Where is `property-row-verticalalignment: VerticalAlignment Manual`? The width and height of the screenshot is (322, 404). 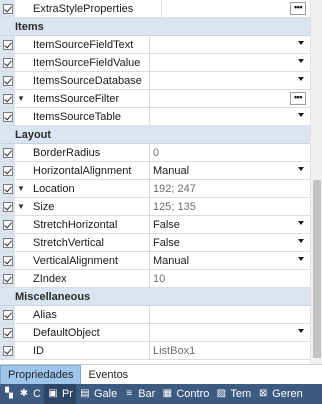
property-row-verticalalignment: VerticalAlignment Manual is located at coordinates (155, 261).